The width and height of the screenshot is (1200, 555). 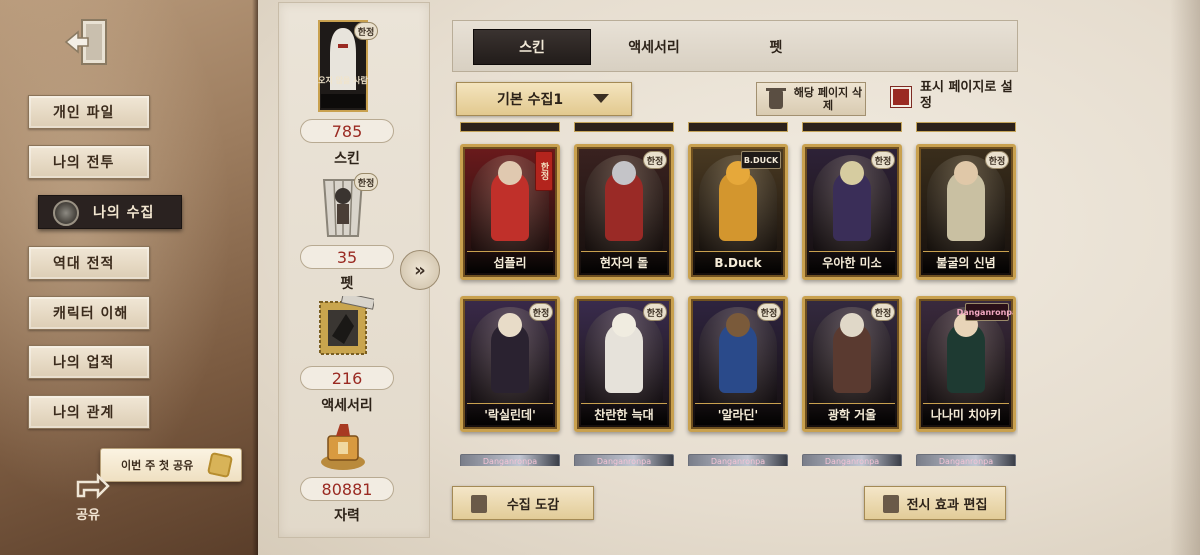 I want to click on sidebar-item-history: 역대 전적, so click(x=89, y=263).